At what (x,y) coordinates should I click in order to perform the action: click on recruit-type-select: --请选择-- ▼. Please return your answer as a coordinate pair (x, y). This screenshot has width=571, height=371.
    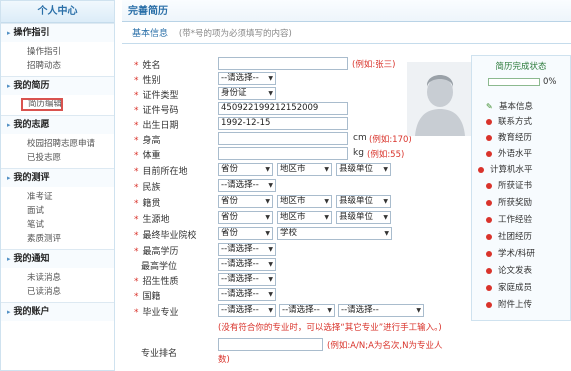
    Looking at the image, I should click on (247, 279).